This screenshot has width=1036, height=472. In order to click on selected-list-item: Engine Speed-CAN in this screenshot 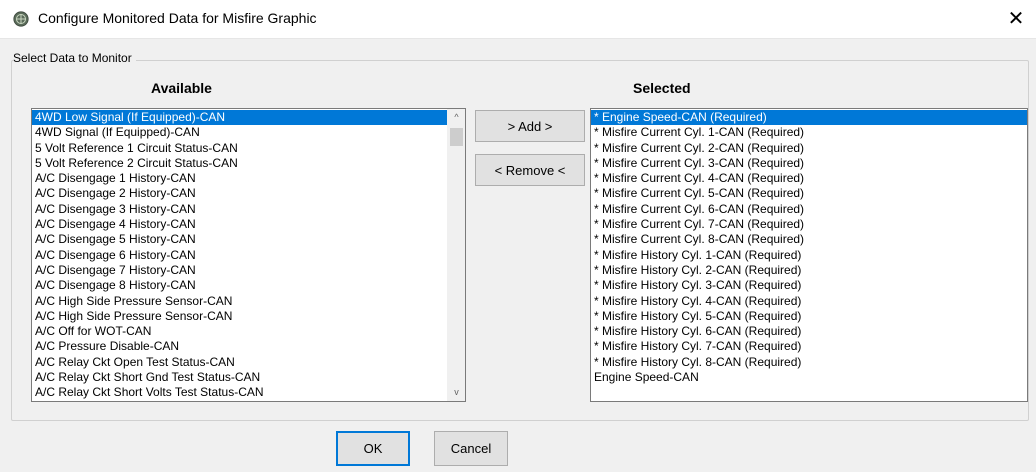, I will do `click(809, 377)`.